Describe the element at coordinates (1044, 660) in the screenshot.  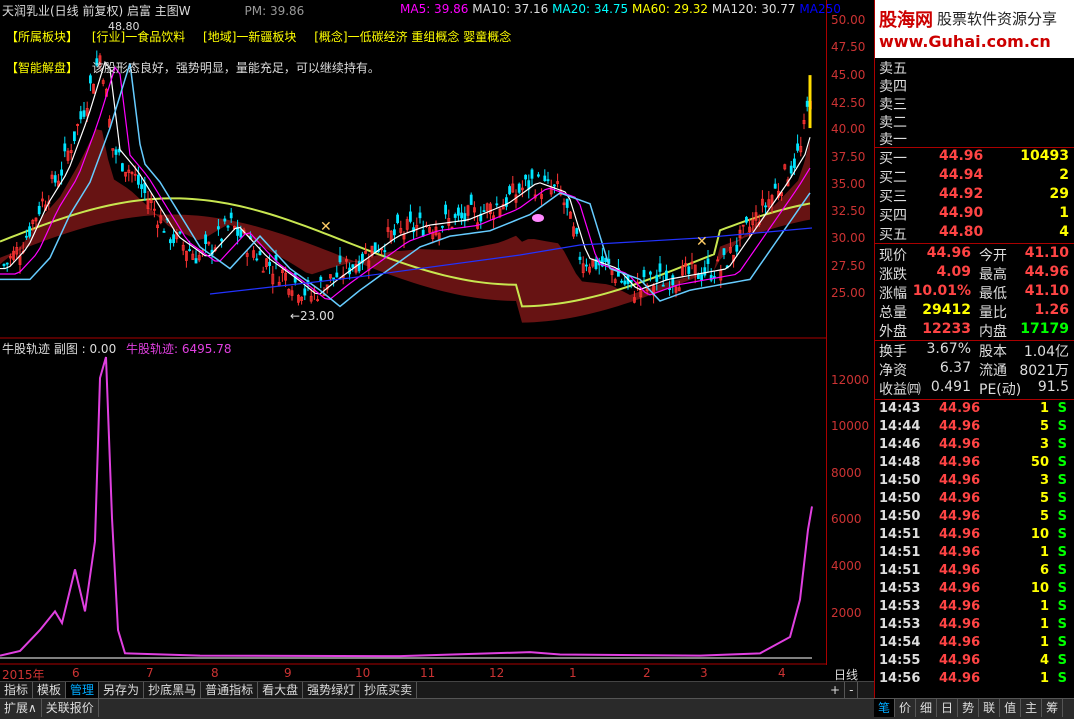
I see `tick-volume: 4` at that location.